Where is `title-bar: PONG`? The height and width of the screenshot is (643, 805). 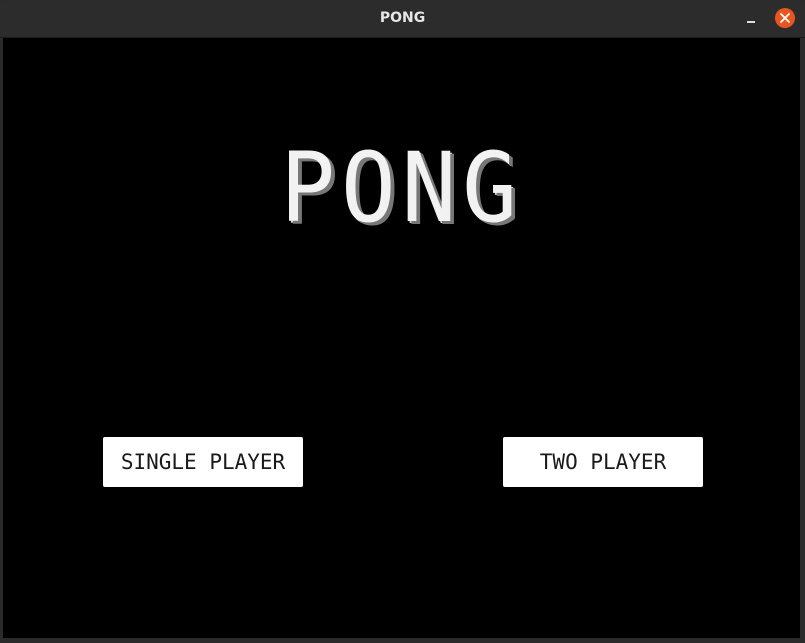
title-bar: PONG is located at coordinates (402, 19).